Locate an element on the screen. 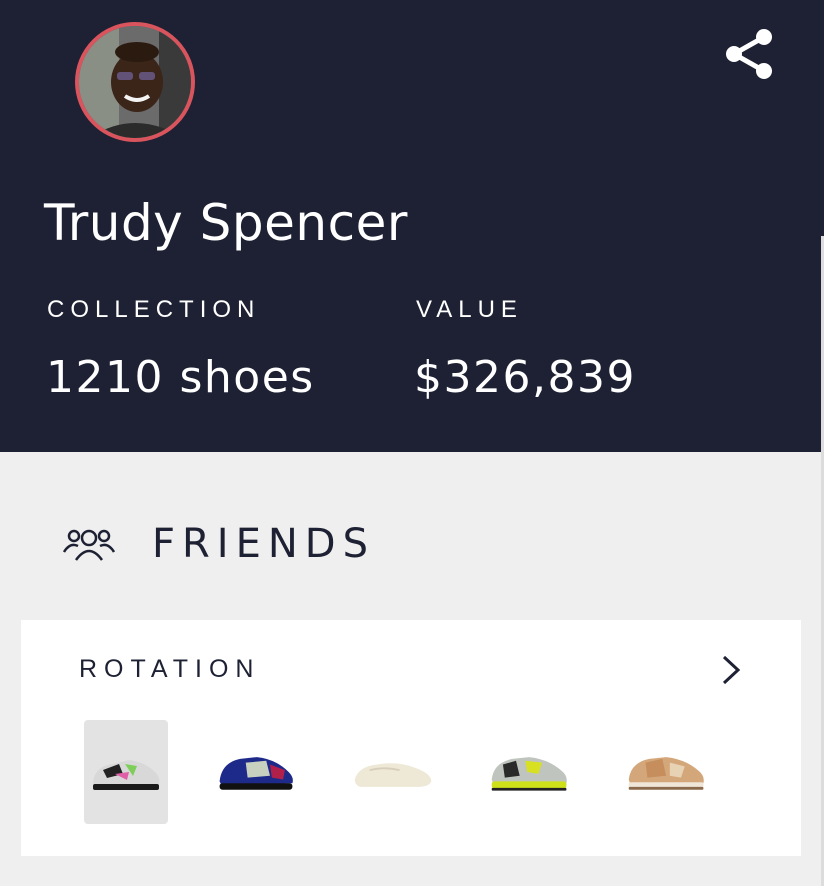 Image resolution: width=824 pixels, height=886 pixels. value-label: VALUE is located at coordinates (469, 309).